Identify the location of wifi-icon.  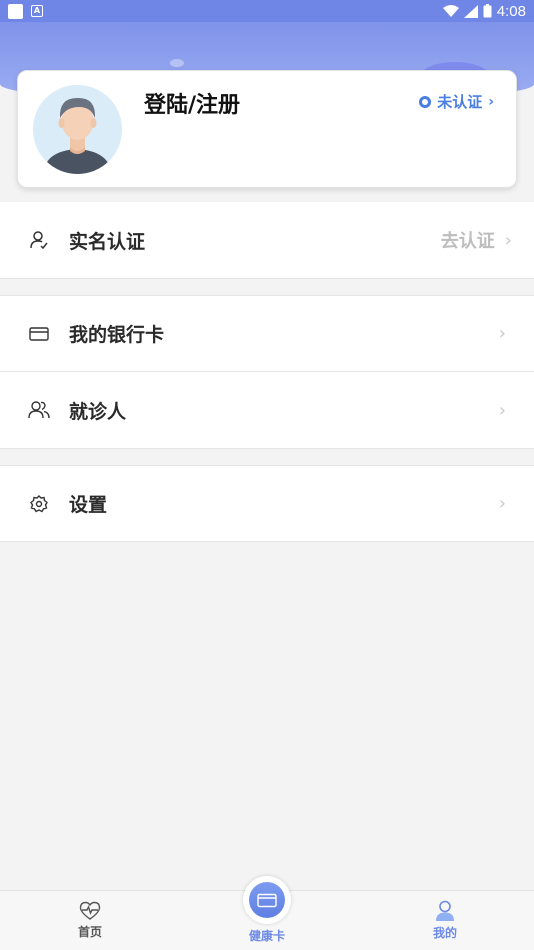
(450, 10).